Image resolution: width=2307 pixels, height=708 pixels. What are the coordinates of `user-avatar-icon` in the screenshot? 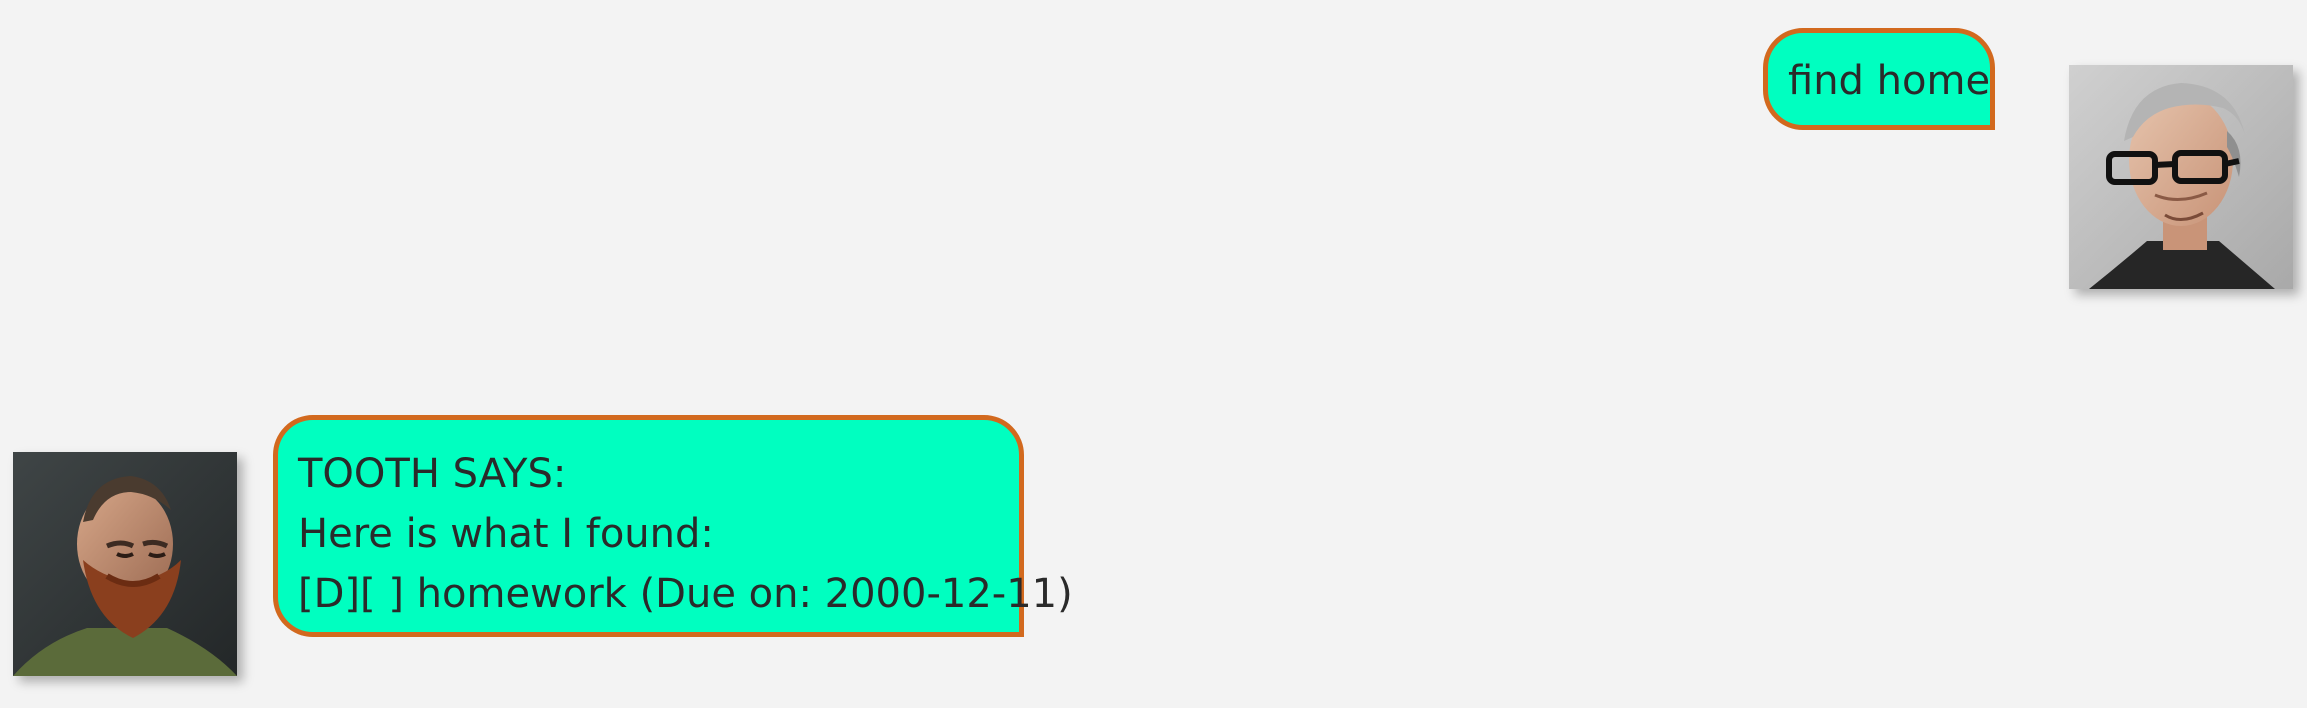 It's located at (2181, 177).